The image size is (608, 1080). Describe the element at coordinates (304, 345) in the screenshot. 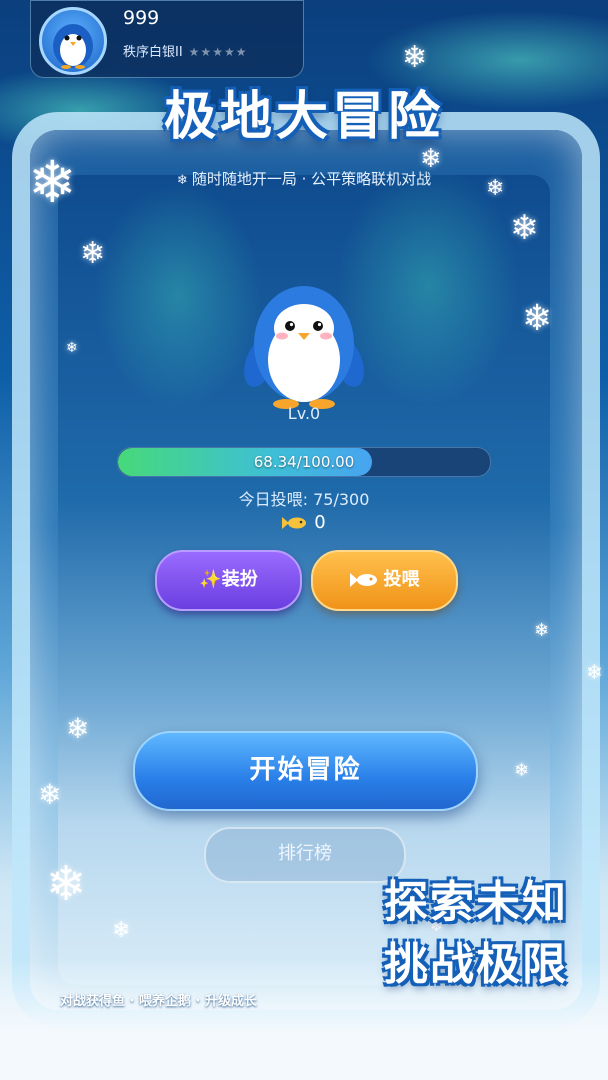

I see `penguin-mascot` at that location.